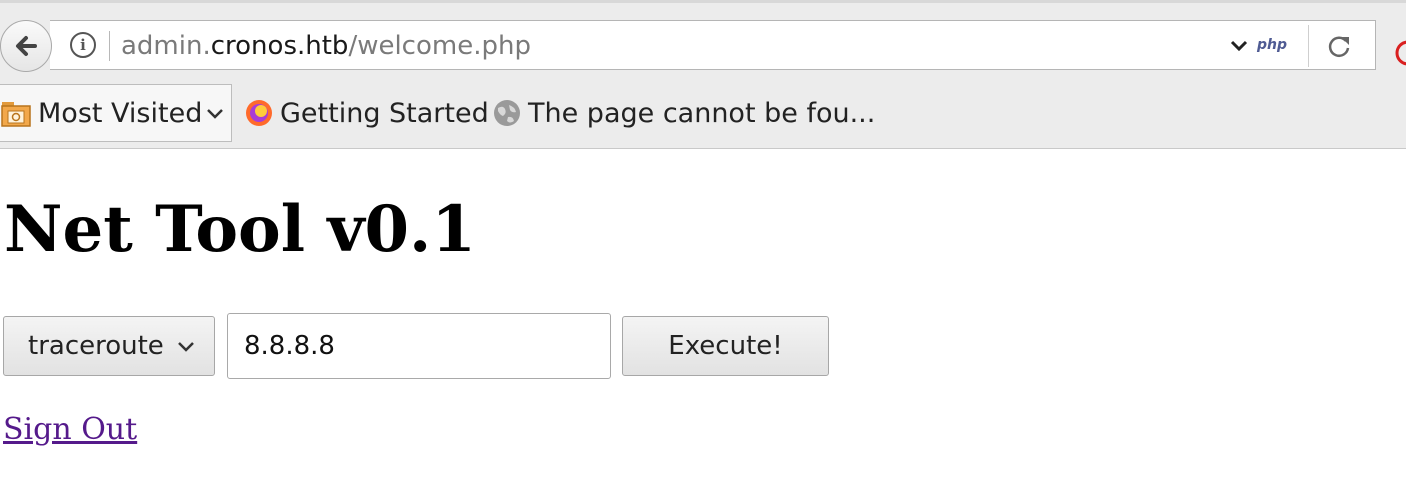 This screenshot has height=486, width=1406. Describe the element at coordinates (439, 46) in the screenshot. I see `url-path: /welcome.php` at that location.